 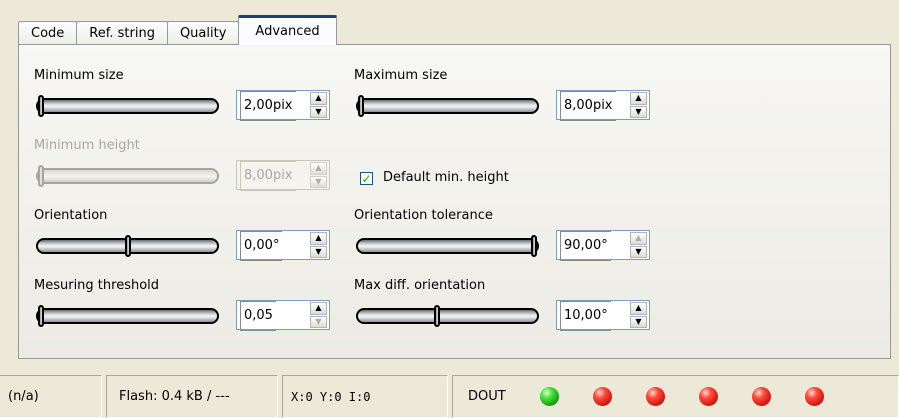 What do you see at coordinates (203, 33) in the screenshot?
I see `tab-quality: Quality` at bounding box center [203, 33].